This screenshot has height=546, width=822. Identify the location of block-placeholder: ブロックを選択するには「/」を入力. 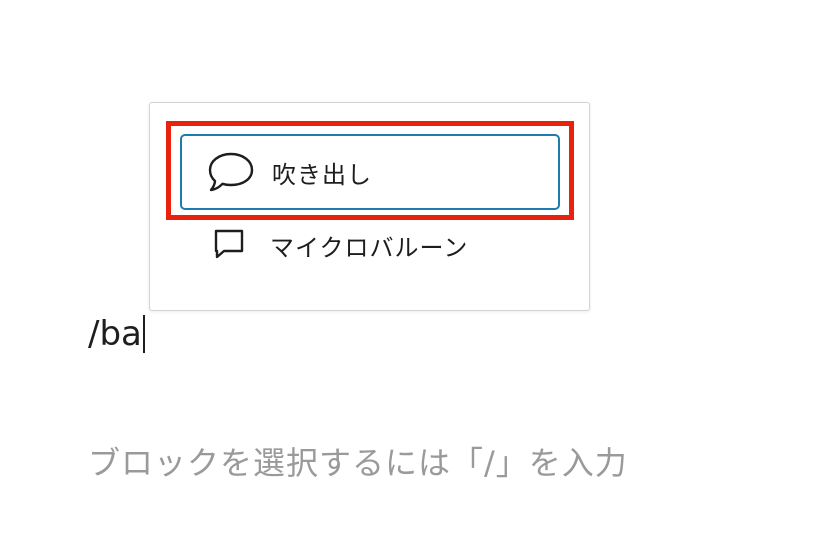
(358, 461).